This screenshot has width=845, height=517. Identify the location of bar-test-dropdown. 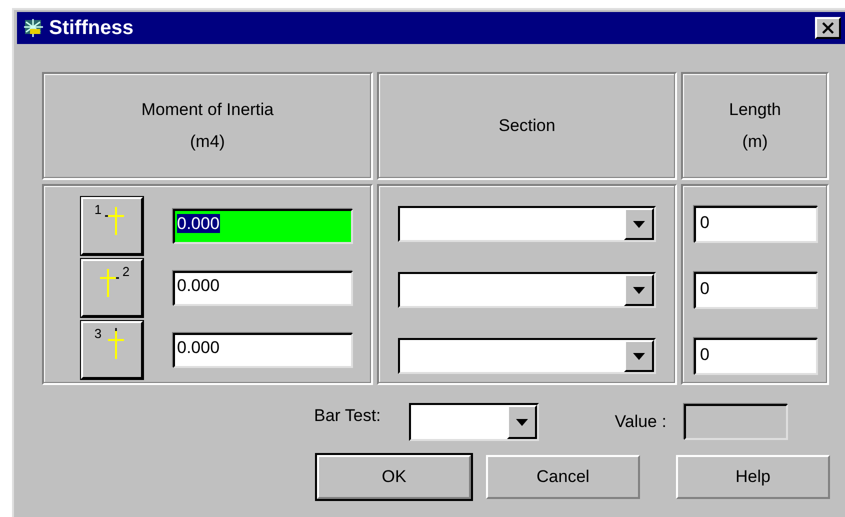
(473, 422).